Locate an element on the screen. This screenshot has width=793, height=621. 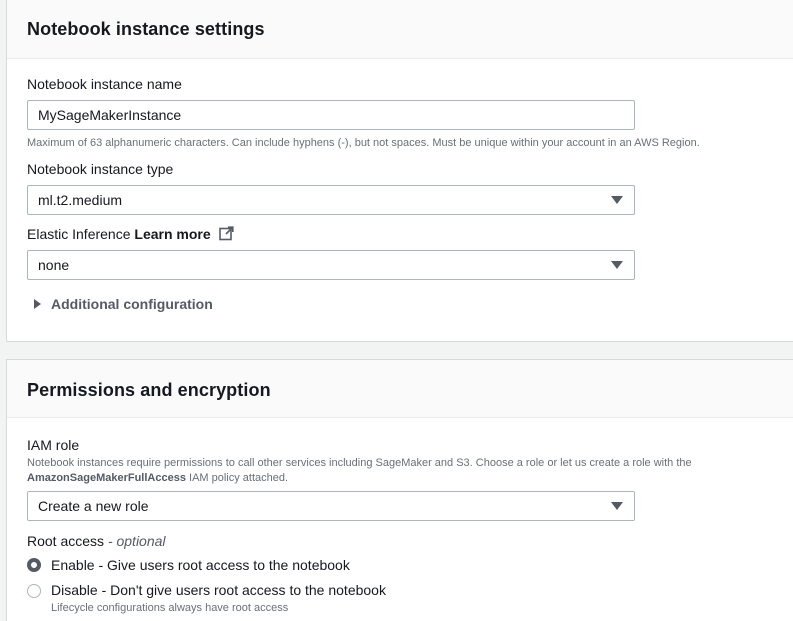
elastic-inference-value: none is located at coordinates (54, 265).